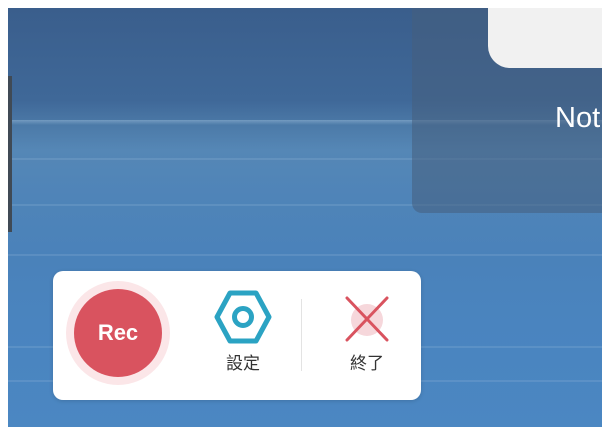 The image size is (602, 427). Describe the element at coordinates (10, 154) in the screenshot. I see `left-edge-bar` at that location.